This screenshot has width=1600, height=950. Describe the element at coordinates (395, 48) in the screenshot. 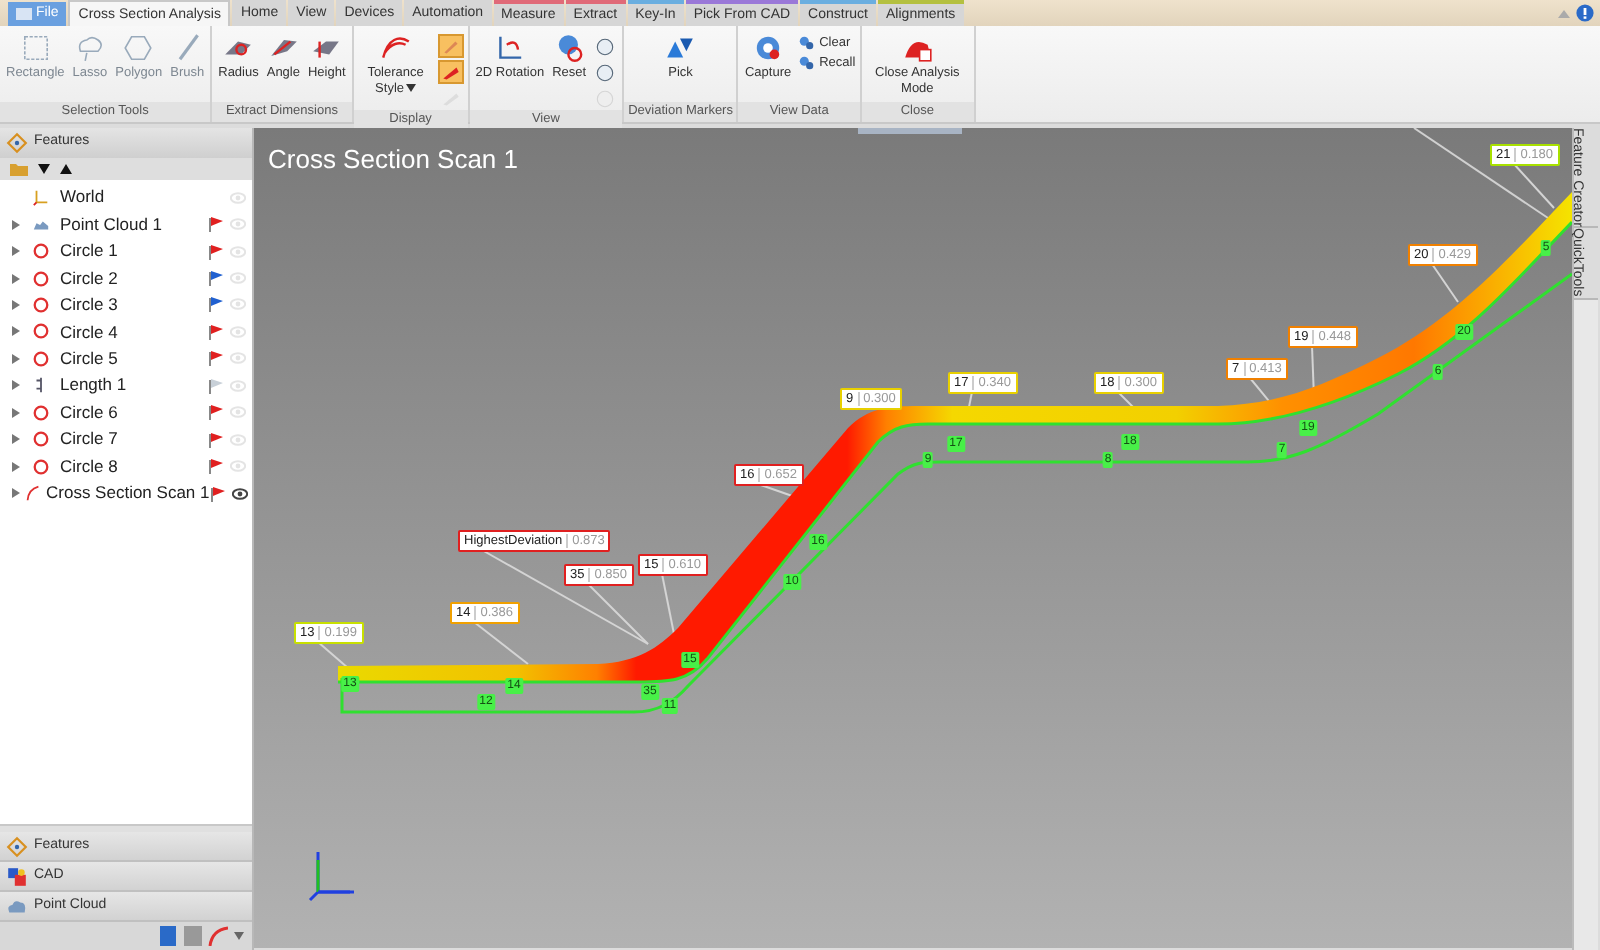

I see `curve-icon` at that location.